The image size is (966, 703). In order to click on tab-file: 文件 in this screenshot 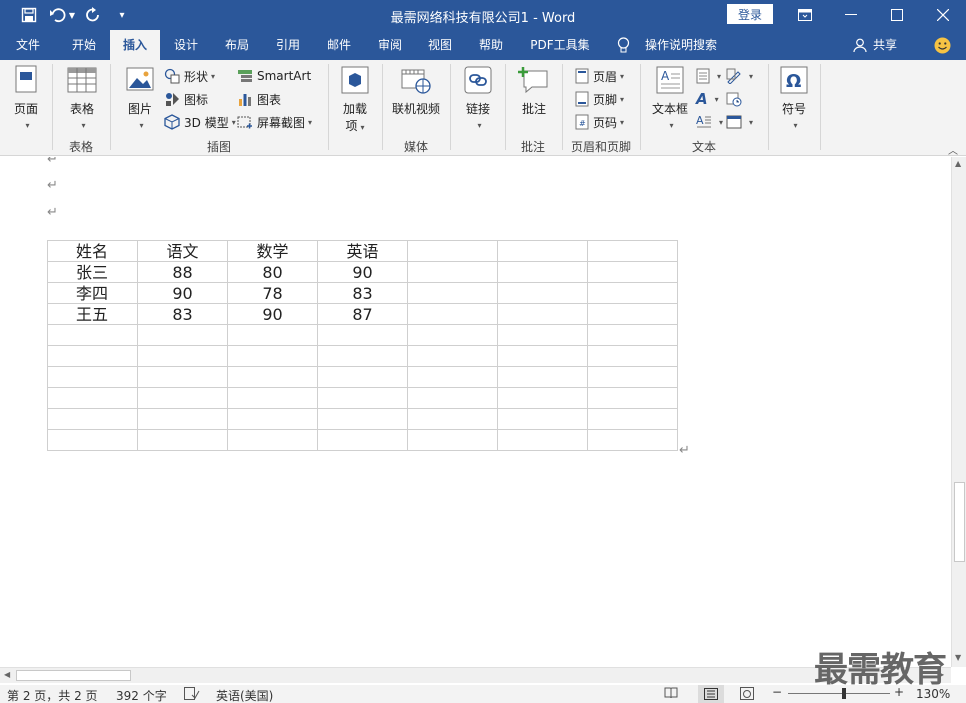, I will do `click(28, 45)`.